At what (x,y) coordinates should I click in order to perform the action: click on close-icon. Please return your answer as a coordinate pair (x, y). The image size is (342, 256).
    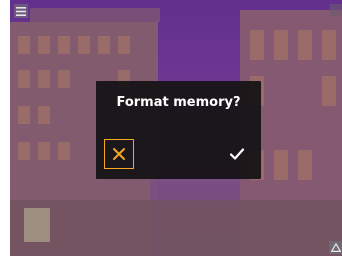
    Looking at the image, I should click on (119, 154).